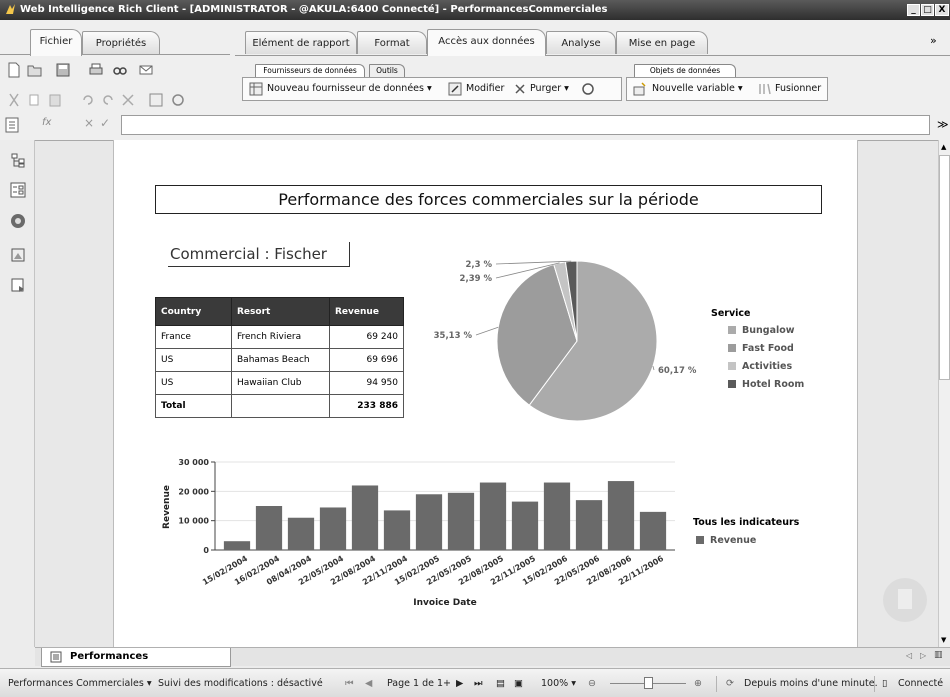 The height and width of the screenshot is (697, 950). What do you see at coordinates (943, 640) in the screenshot?
I see `scroll-down-icon: ▼` at bounding box center [943, 640].